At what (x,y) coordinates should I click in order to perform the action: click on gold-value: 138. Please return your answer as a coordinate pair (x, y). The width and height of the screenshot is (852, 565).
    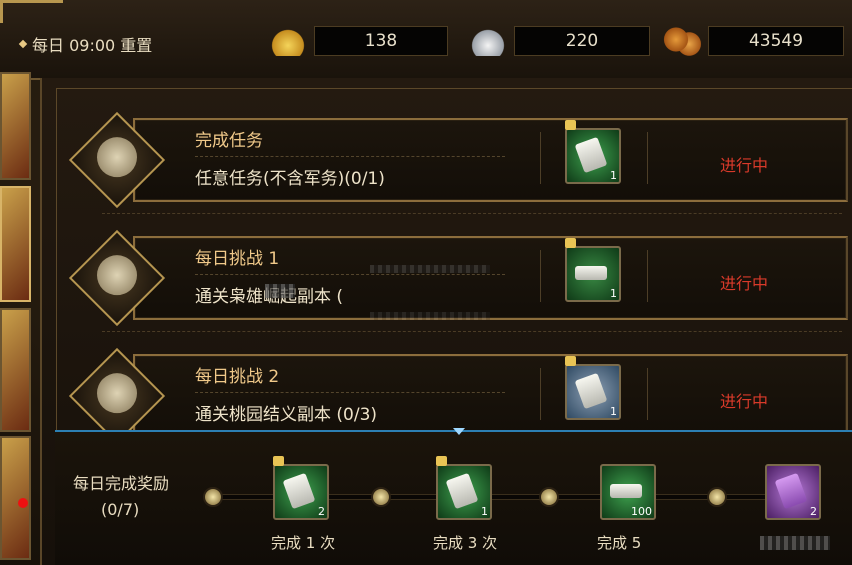
    Looking at the image, I should click on (381, 41).